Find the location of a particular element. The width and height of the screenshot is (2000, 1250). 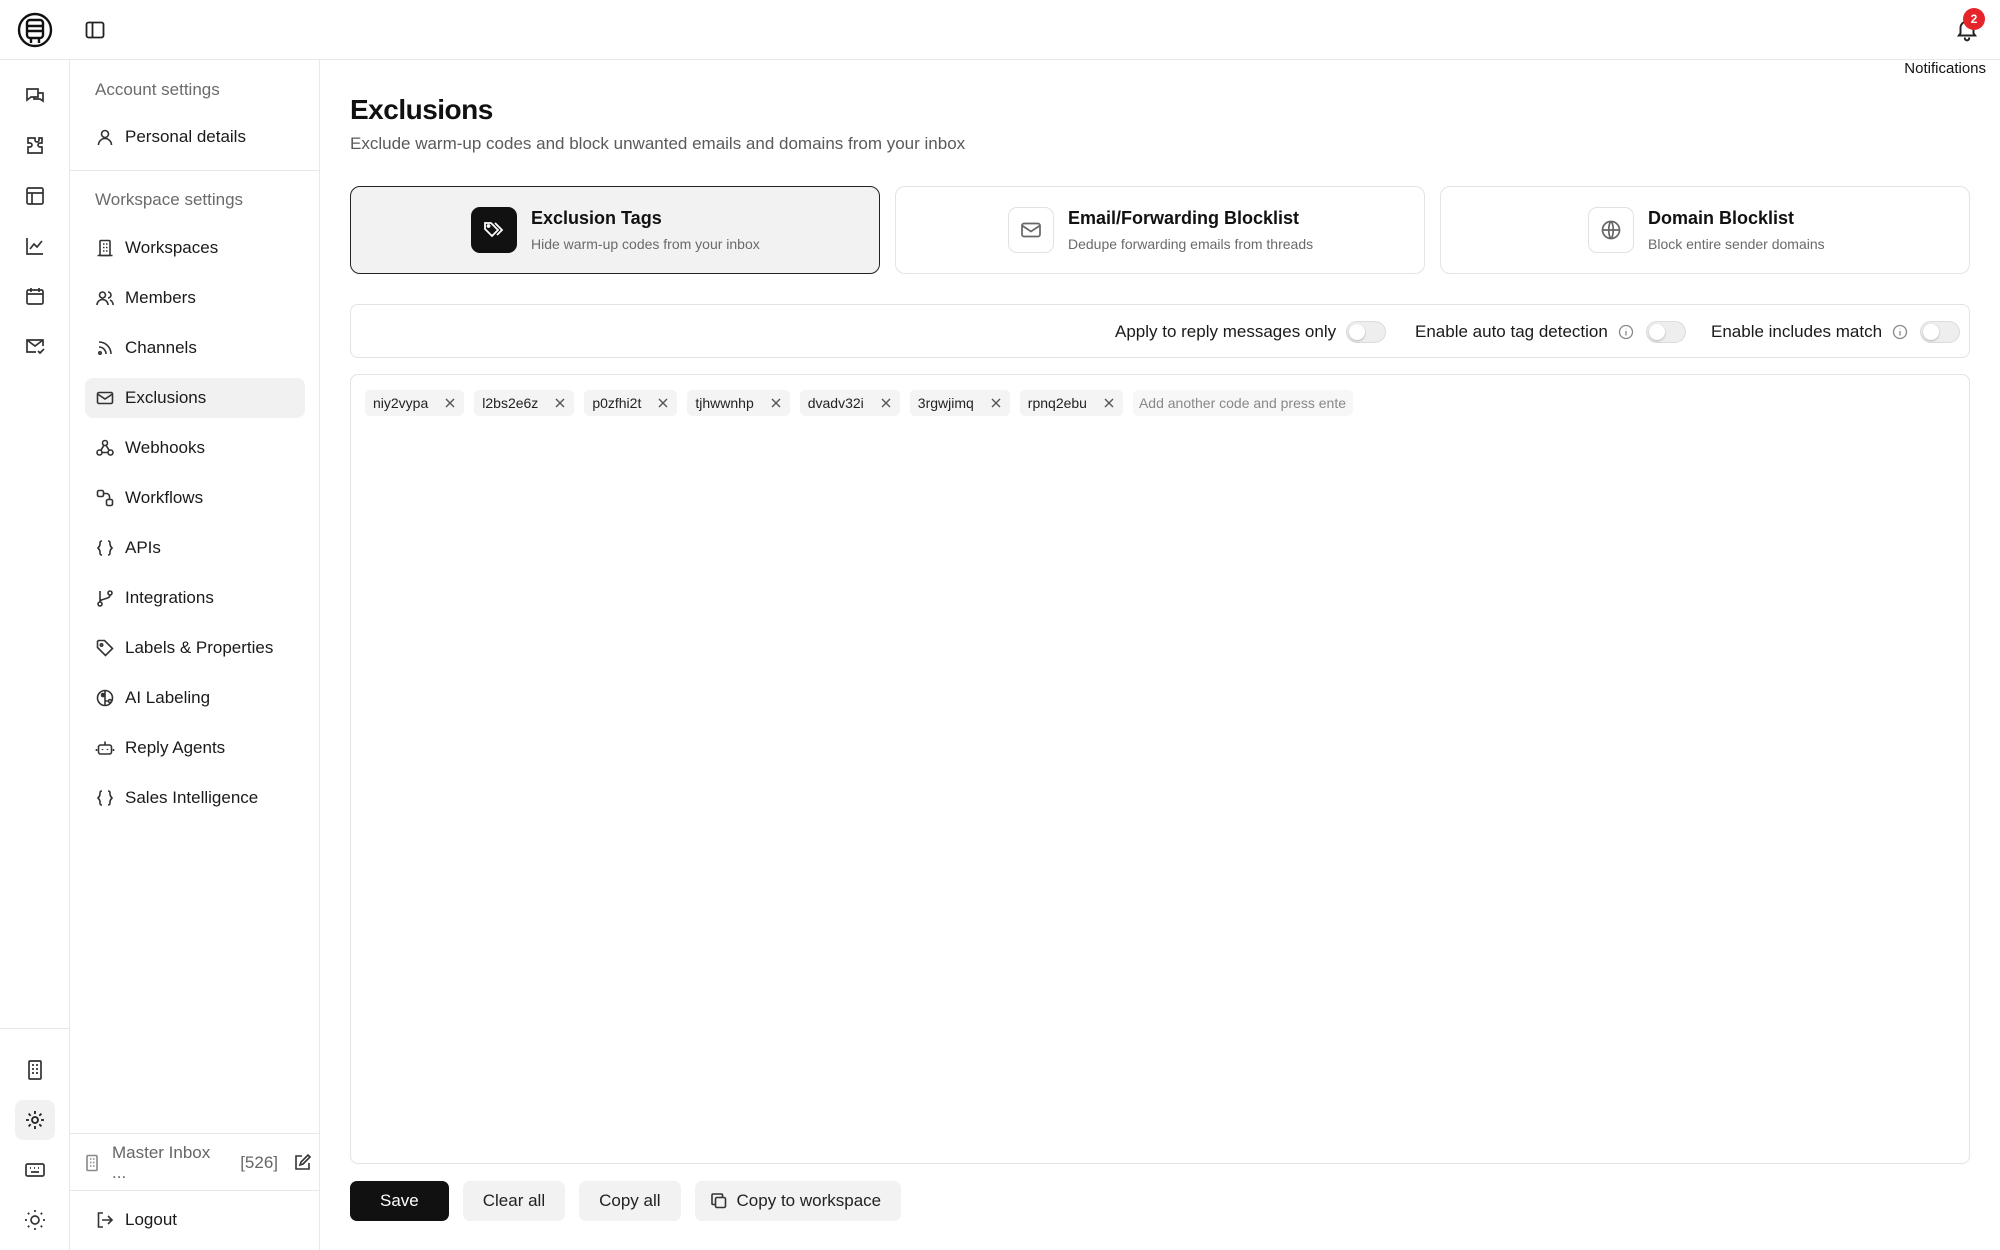

chat-icon is located at coordinates (35, 96).